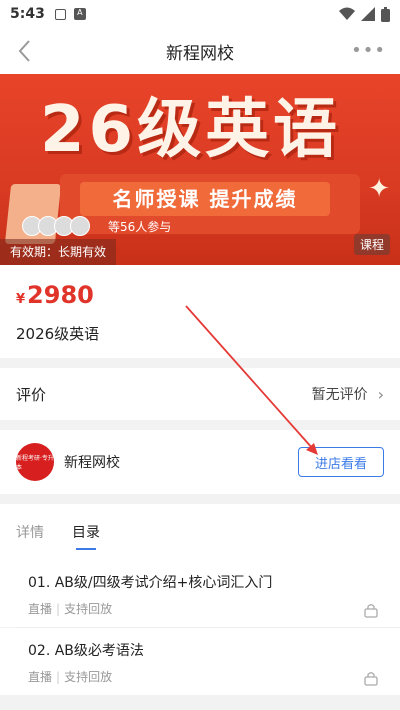  I want to click on battery-icon, so click(385, 14).